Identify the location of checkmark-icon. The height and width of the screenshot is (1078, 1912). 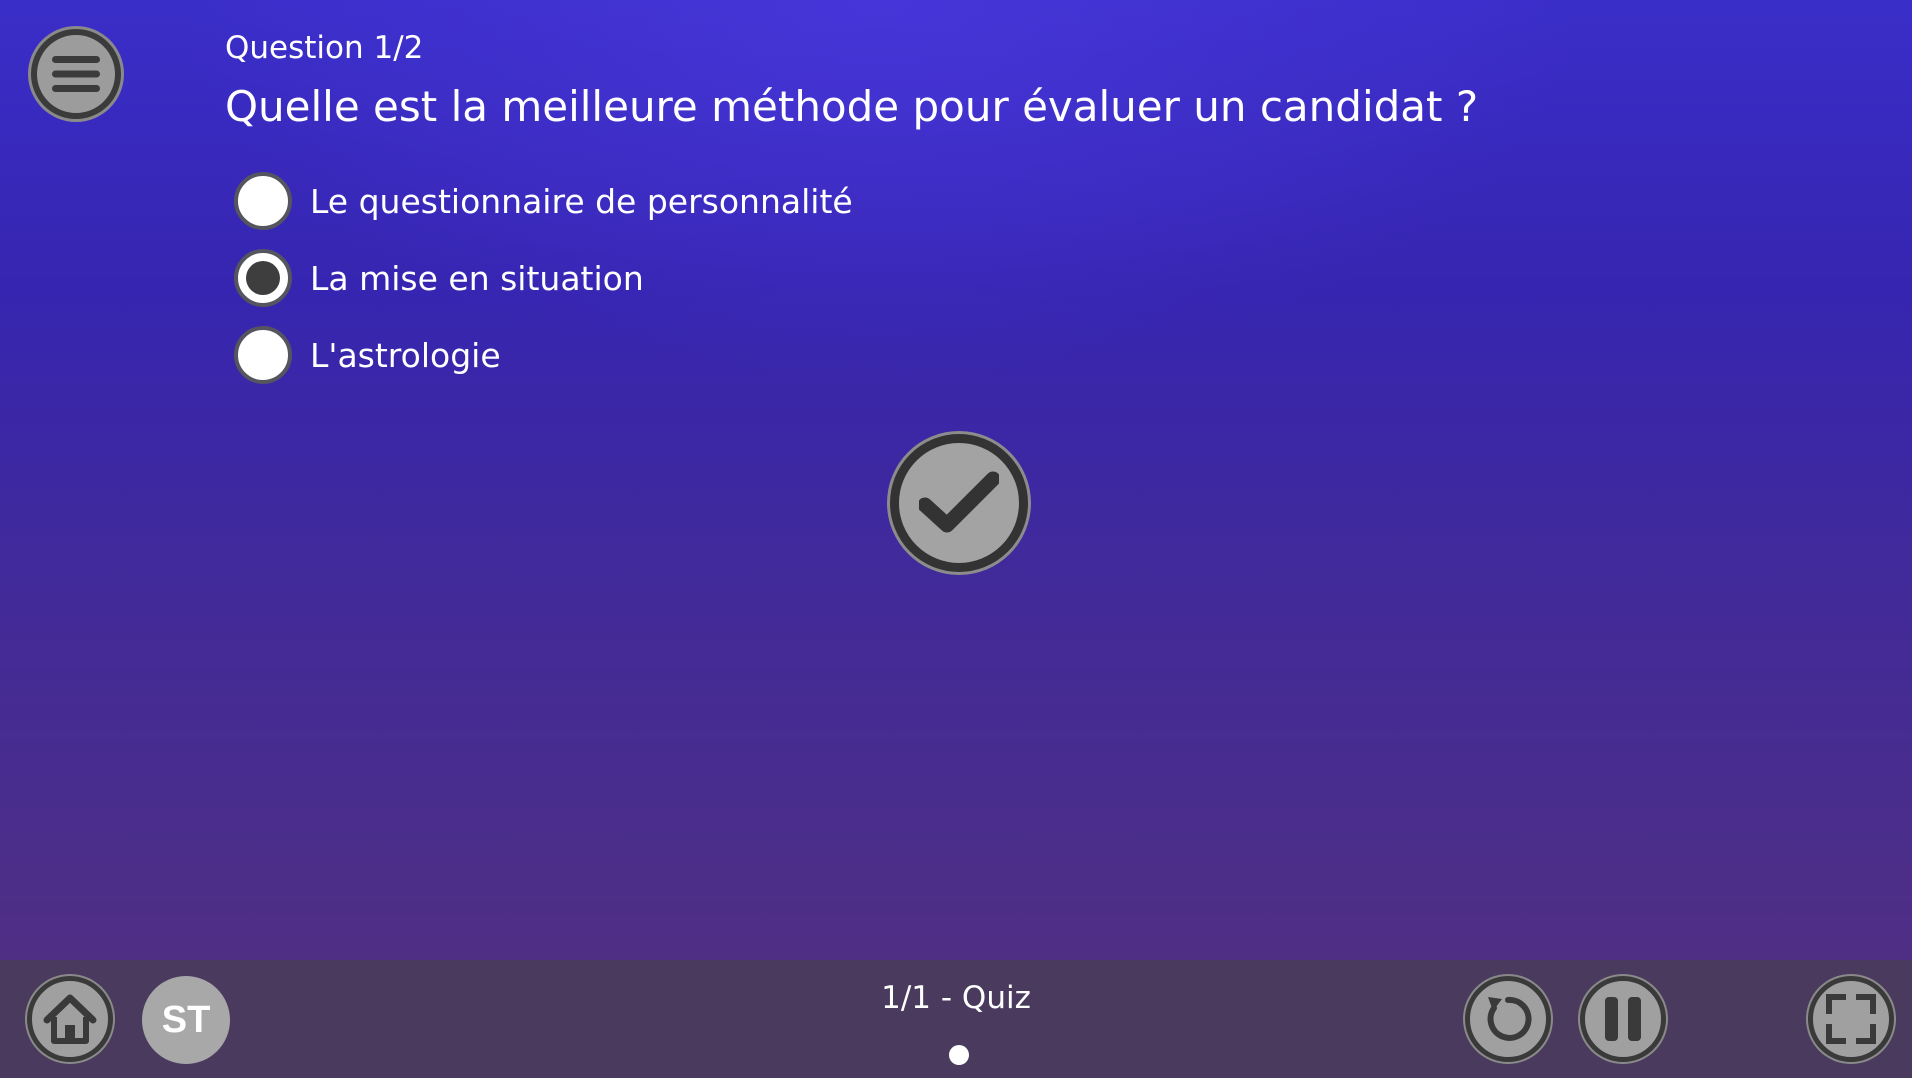
(959, 502).